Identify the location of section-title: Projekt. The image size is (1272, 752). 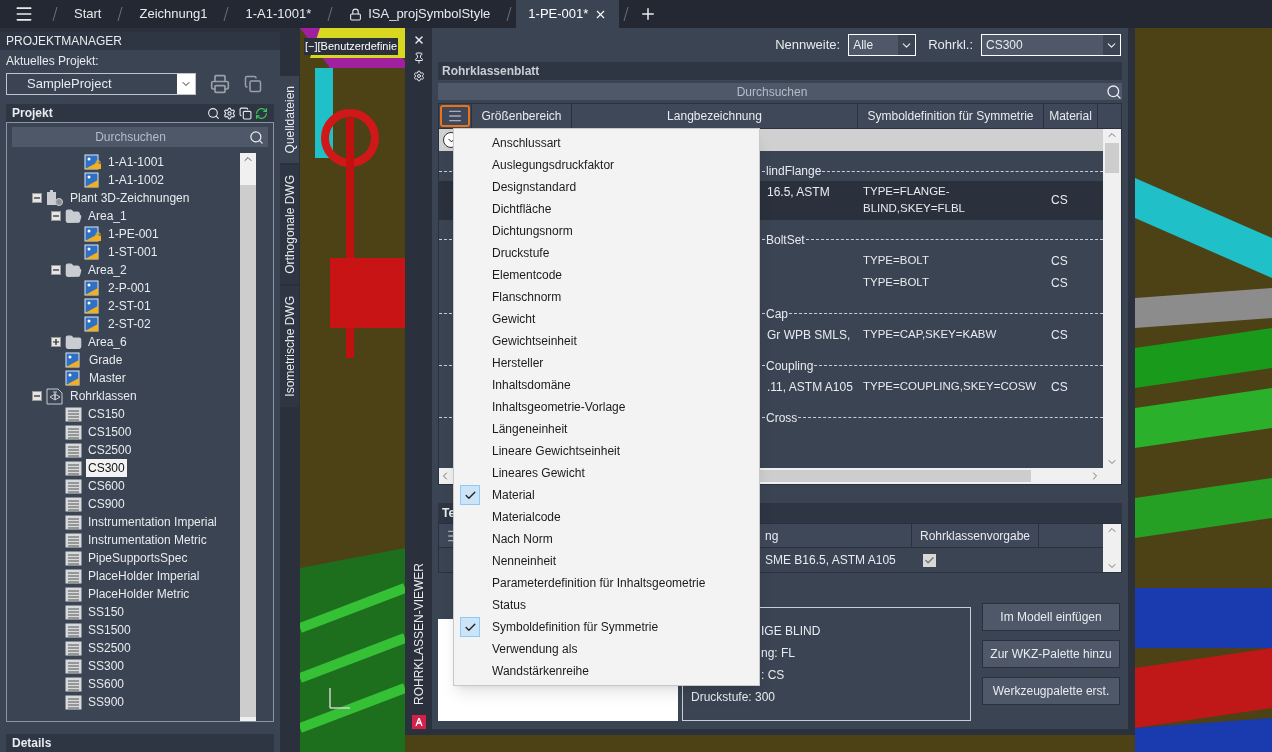
(33, 113).